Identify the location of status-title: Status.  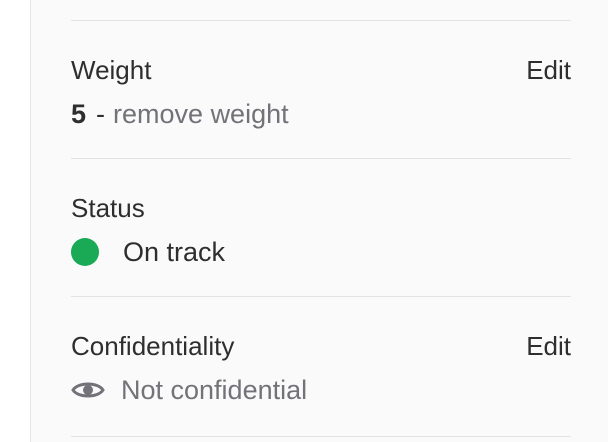
(108, 208).